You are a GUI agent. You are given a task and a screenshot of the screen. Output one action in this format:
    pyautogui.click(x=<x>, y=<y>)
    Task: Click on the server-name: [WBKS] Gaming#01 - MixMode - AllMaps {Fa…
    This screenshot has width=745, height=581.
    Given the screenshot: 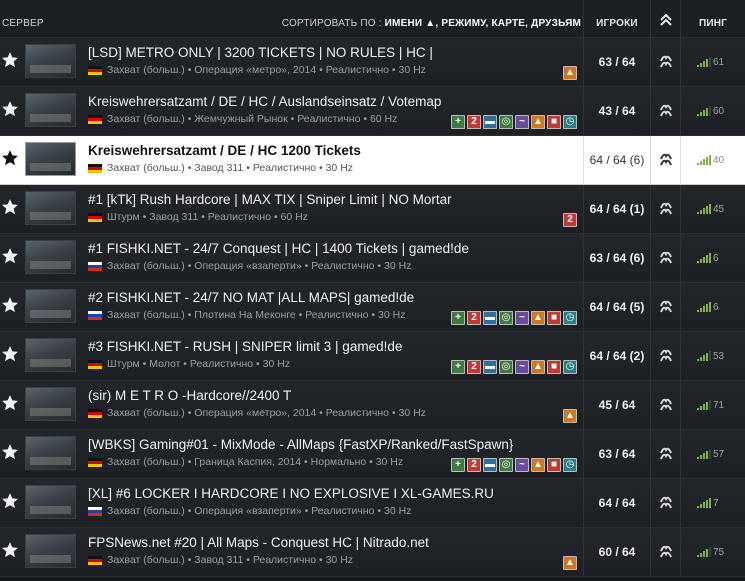 What is the action you would take?
    pyautogui.click(x=301, y=444)
    